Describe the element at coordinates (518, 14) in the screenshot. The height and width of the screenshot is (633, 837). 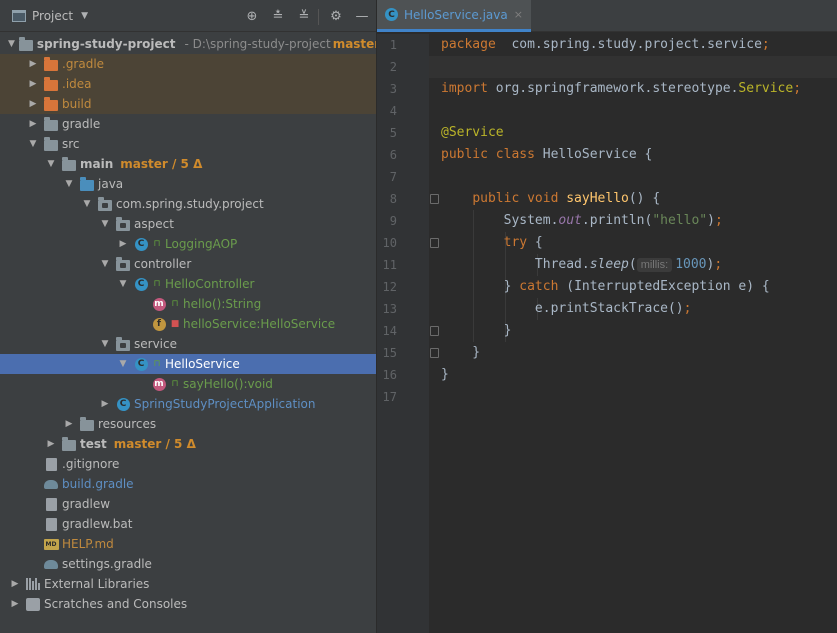
I see `close-icon: ×` at that location.